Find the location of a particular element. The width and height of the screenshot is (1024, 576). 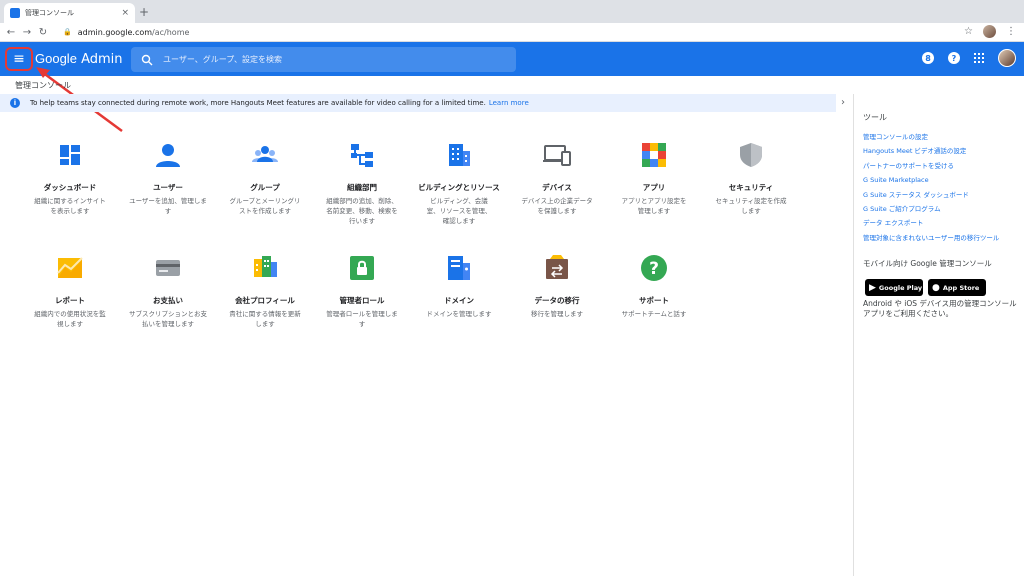

tile-groups: グループ グループとメーリングリストを作成します is located at coordinates (265, 178).